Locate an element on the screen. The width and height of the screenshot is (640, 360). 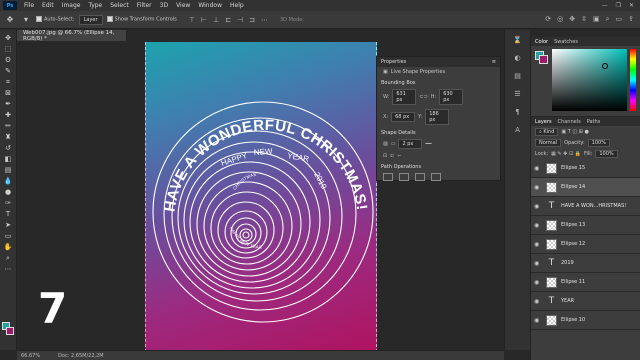
share-icon: ⇪ is located at coordinates (631, 19).